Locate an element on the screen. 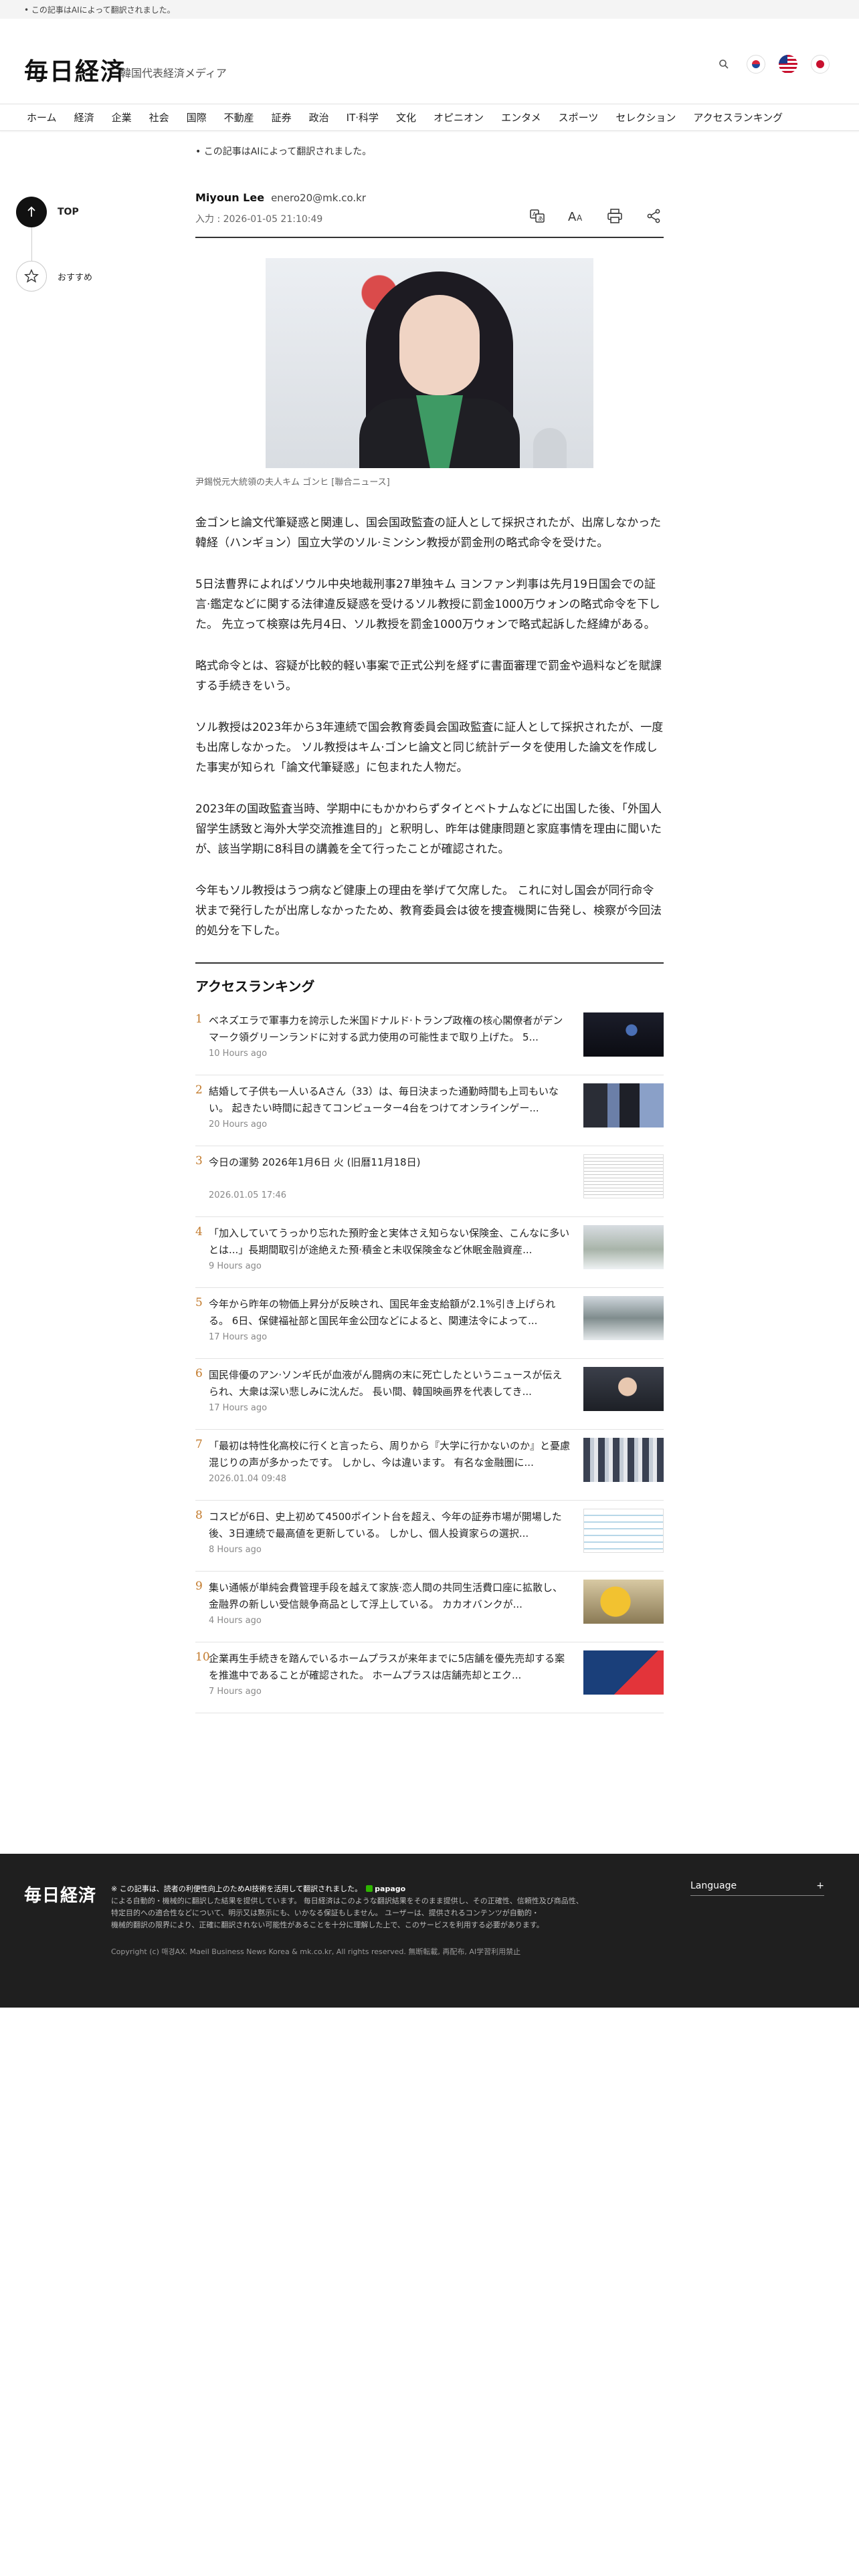 This screenshot has height=2576, width=859. ranking-headline: 今日の運勢 2026年1月6日 火 (旧暦11月18日) is located at coordinates (389, 1171).